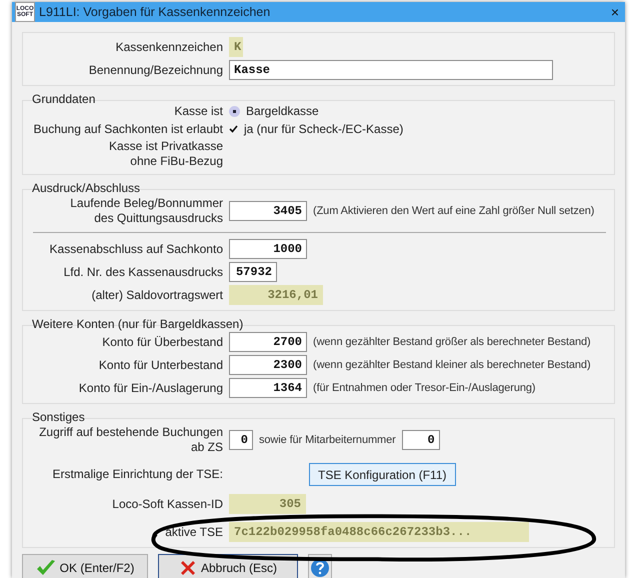  What do you see at coordinates (155, 70) in the screenshot?
I see `field-label: Benennung/Bezeichnung` at bounding box center [155, 70].